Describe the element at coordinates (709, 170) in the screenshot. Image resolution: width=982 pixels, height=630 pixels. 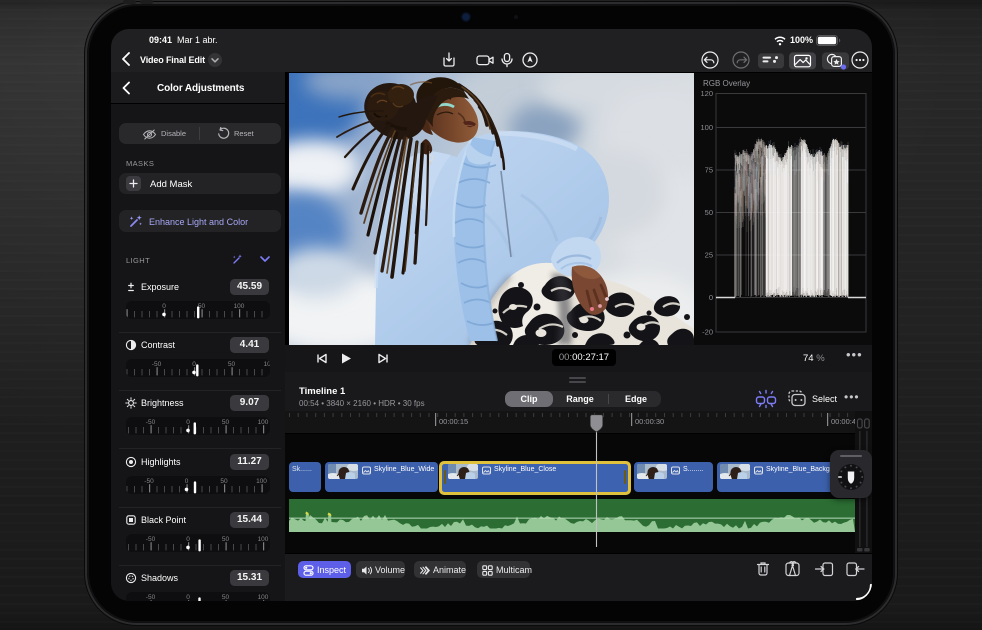
I see `svg-text: 75` at that location.